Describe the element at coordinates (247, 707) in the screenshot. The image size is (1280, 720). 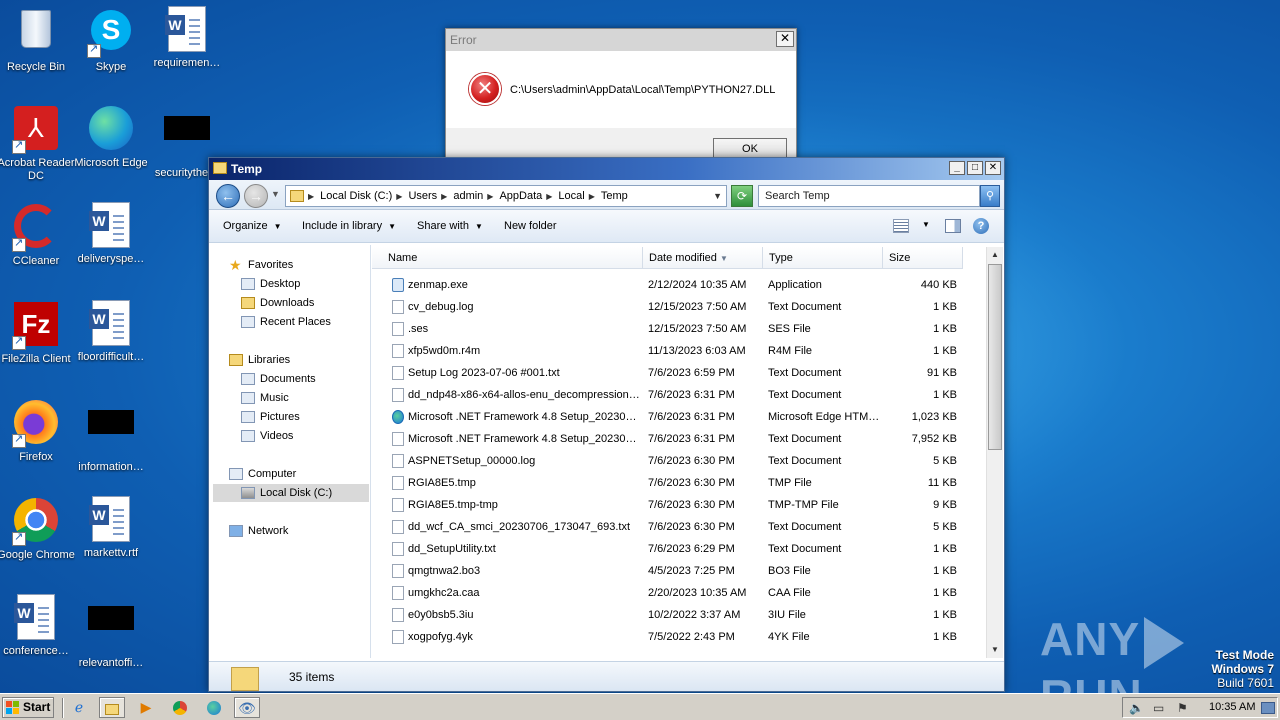
I see `taskbar-zenmap-button: 👁` at that location.